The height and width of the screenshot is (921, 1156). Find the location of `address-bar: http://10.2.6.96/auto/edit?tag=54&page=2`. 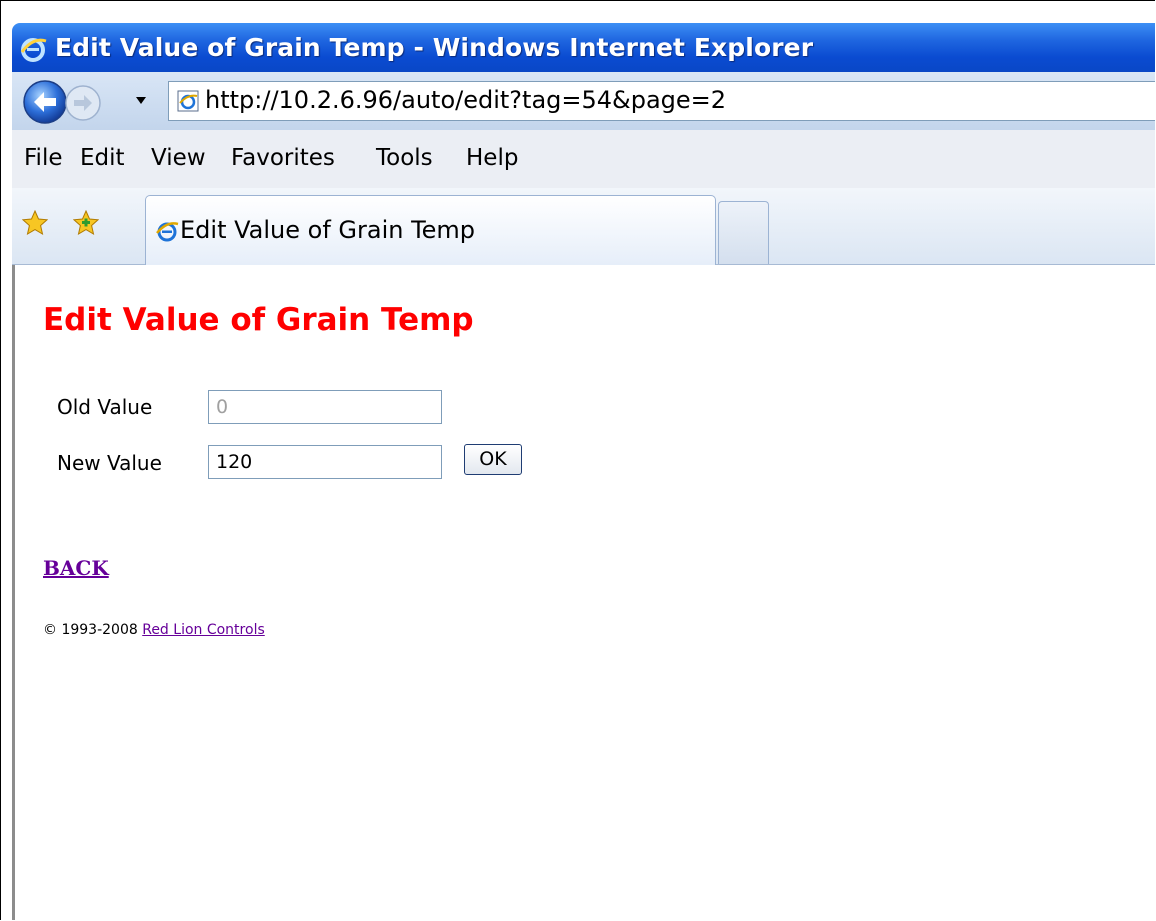

address-bar: http://10.2.6.96/auto/edit?tag=54&page=2 is located at coordinates (661, 101).